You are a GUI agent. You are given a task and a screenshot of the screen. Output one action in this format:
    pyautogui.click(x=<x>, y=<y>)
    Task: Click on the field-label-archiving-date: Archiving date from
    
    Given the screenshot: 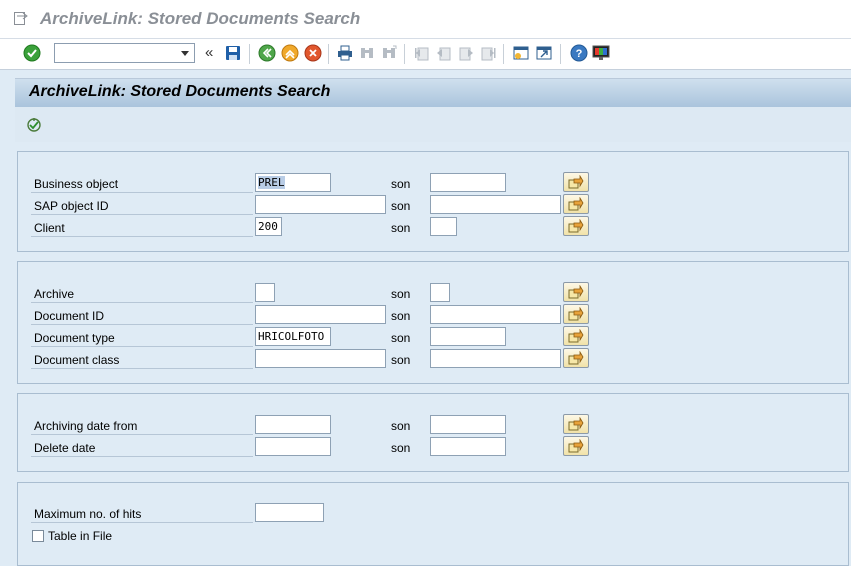 What is the action you would take?
    pyautogui.click(x=86, y=426)
    